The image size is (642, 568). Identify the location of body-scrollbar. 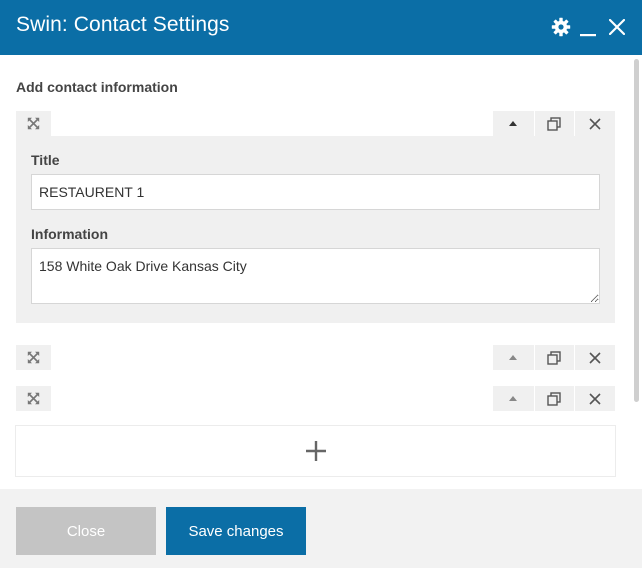
(637, 270).